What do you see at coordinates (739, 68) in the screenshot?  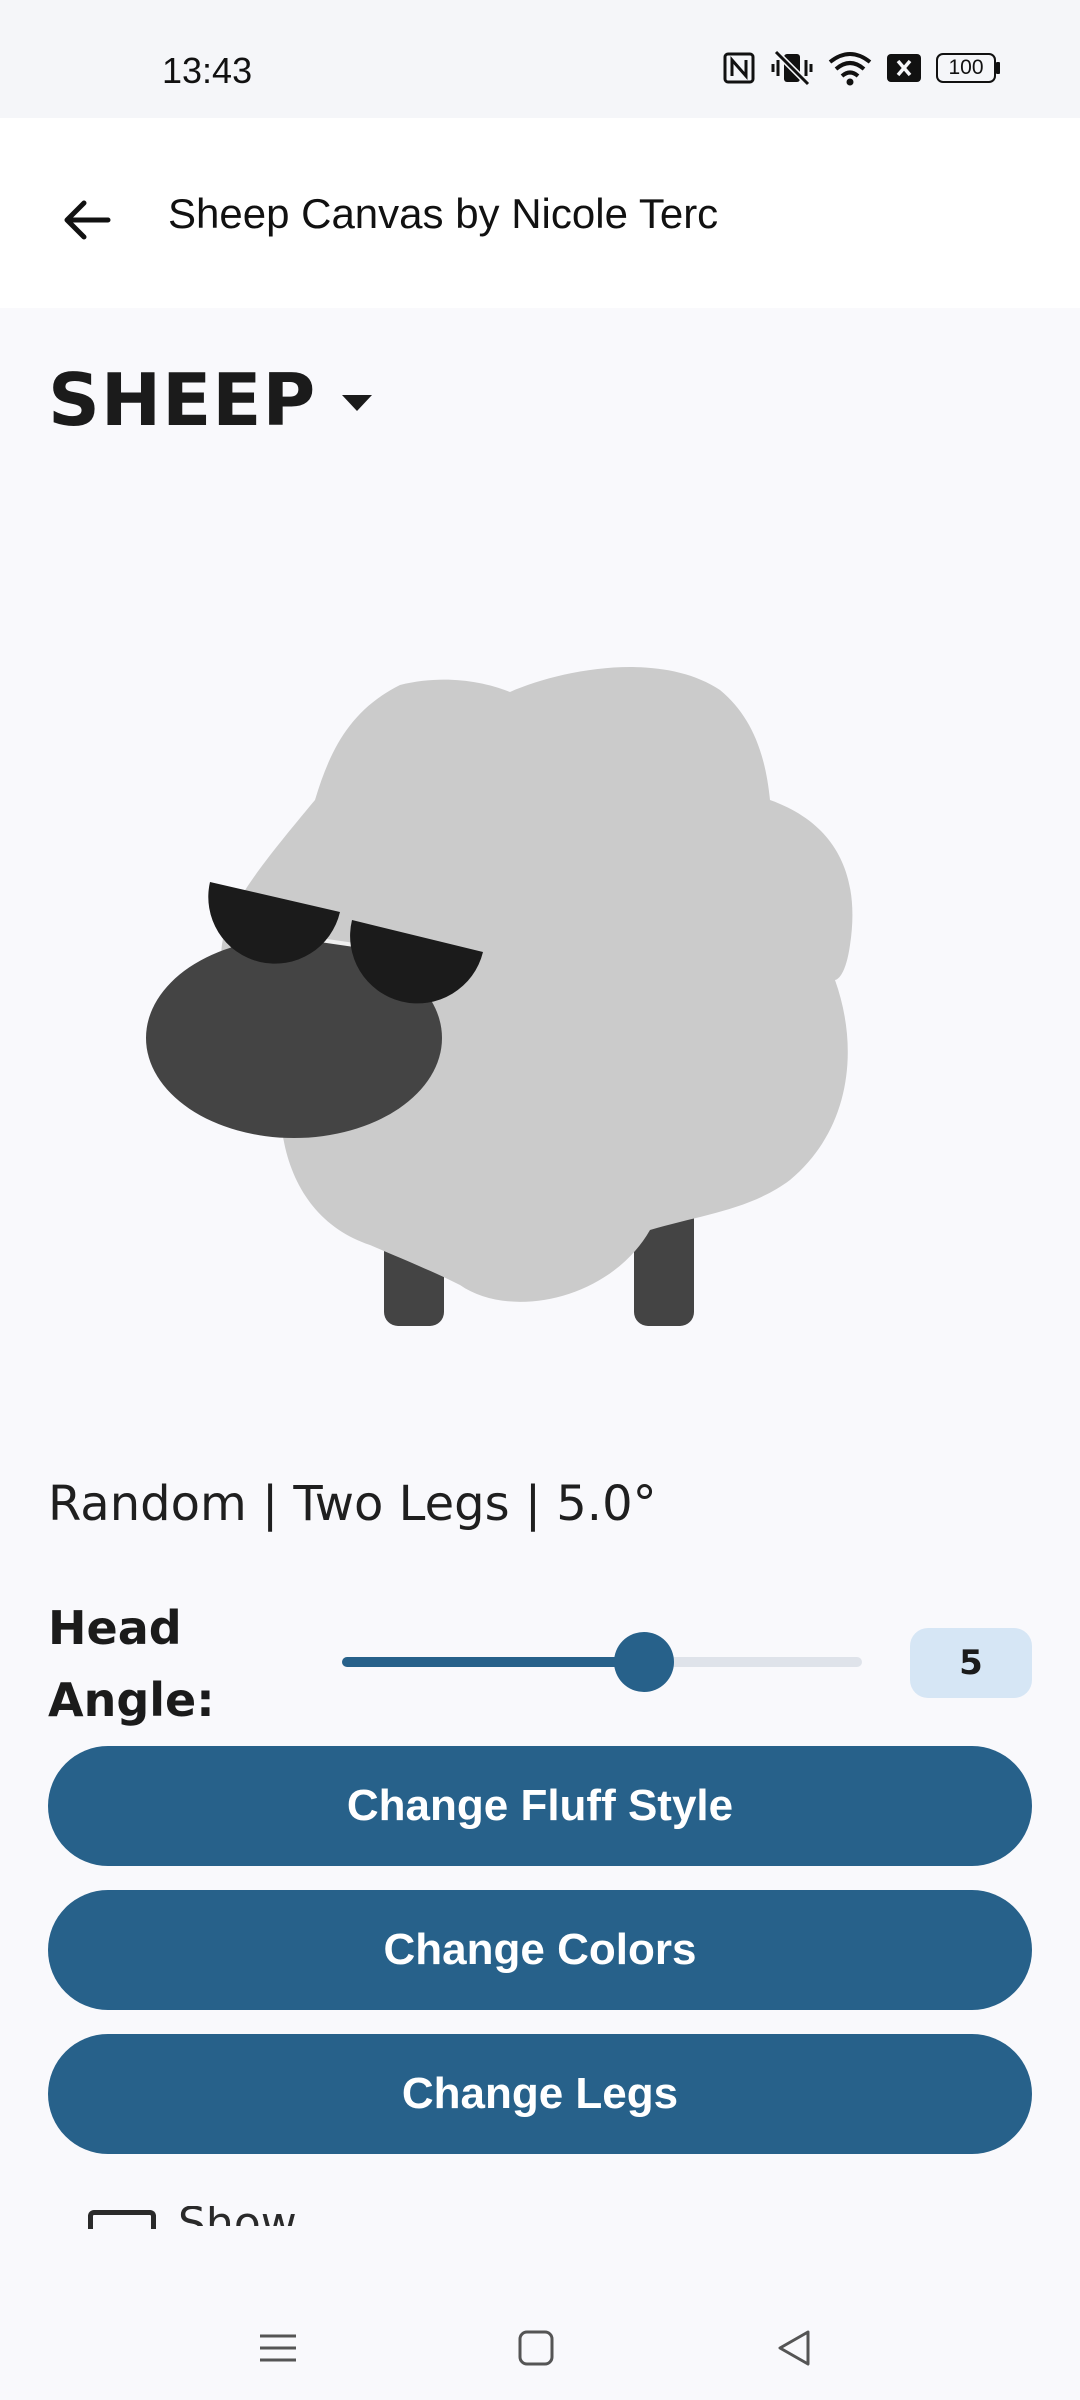 I see `nfc-icon` at bounding box center [739, 68].